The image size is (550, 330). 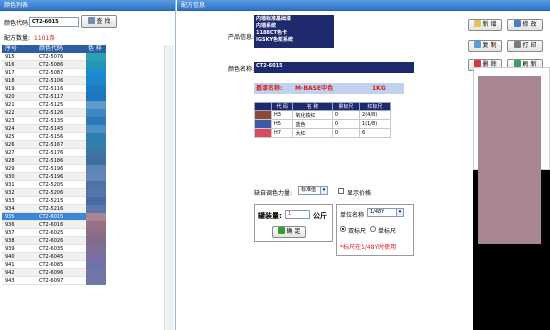 I want to click on color-list-row: 925 CT2-5156, so click(x=54, y=137).